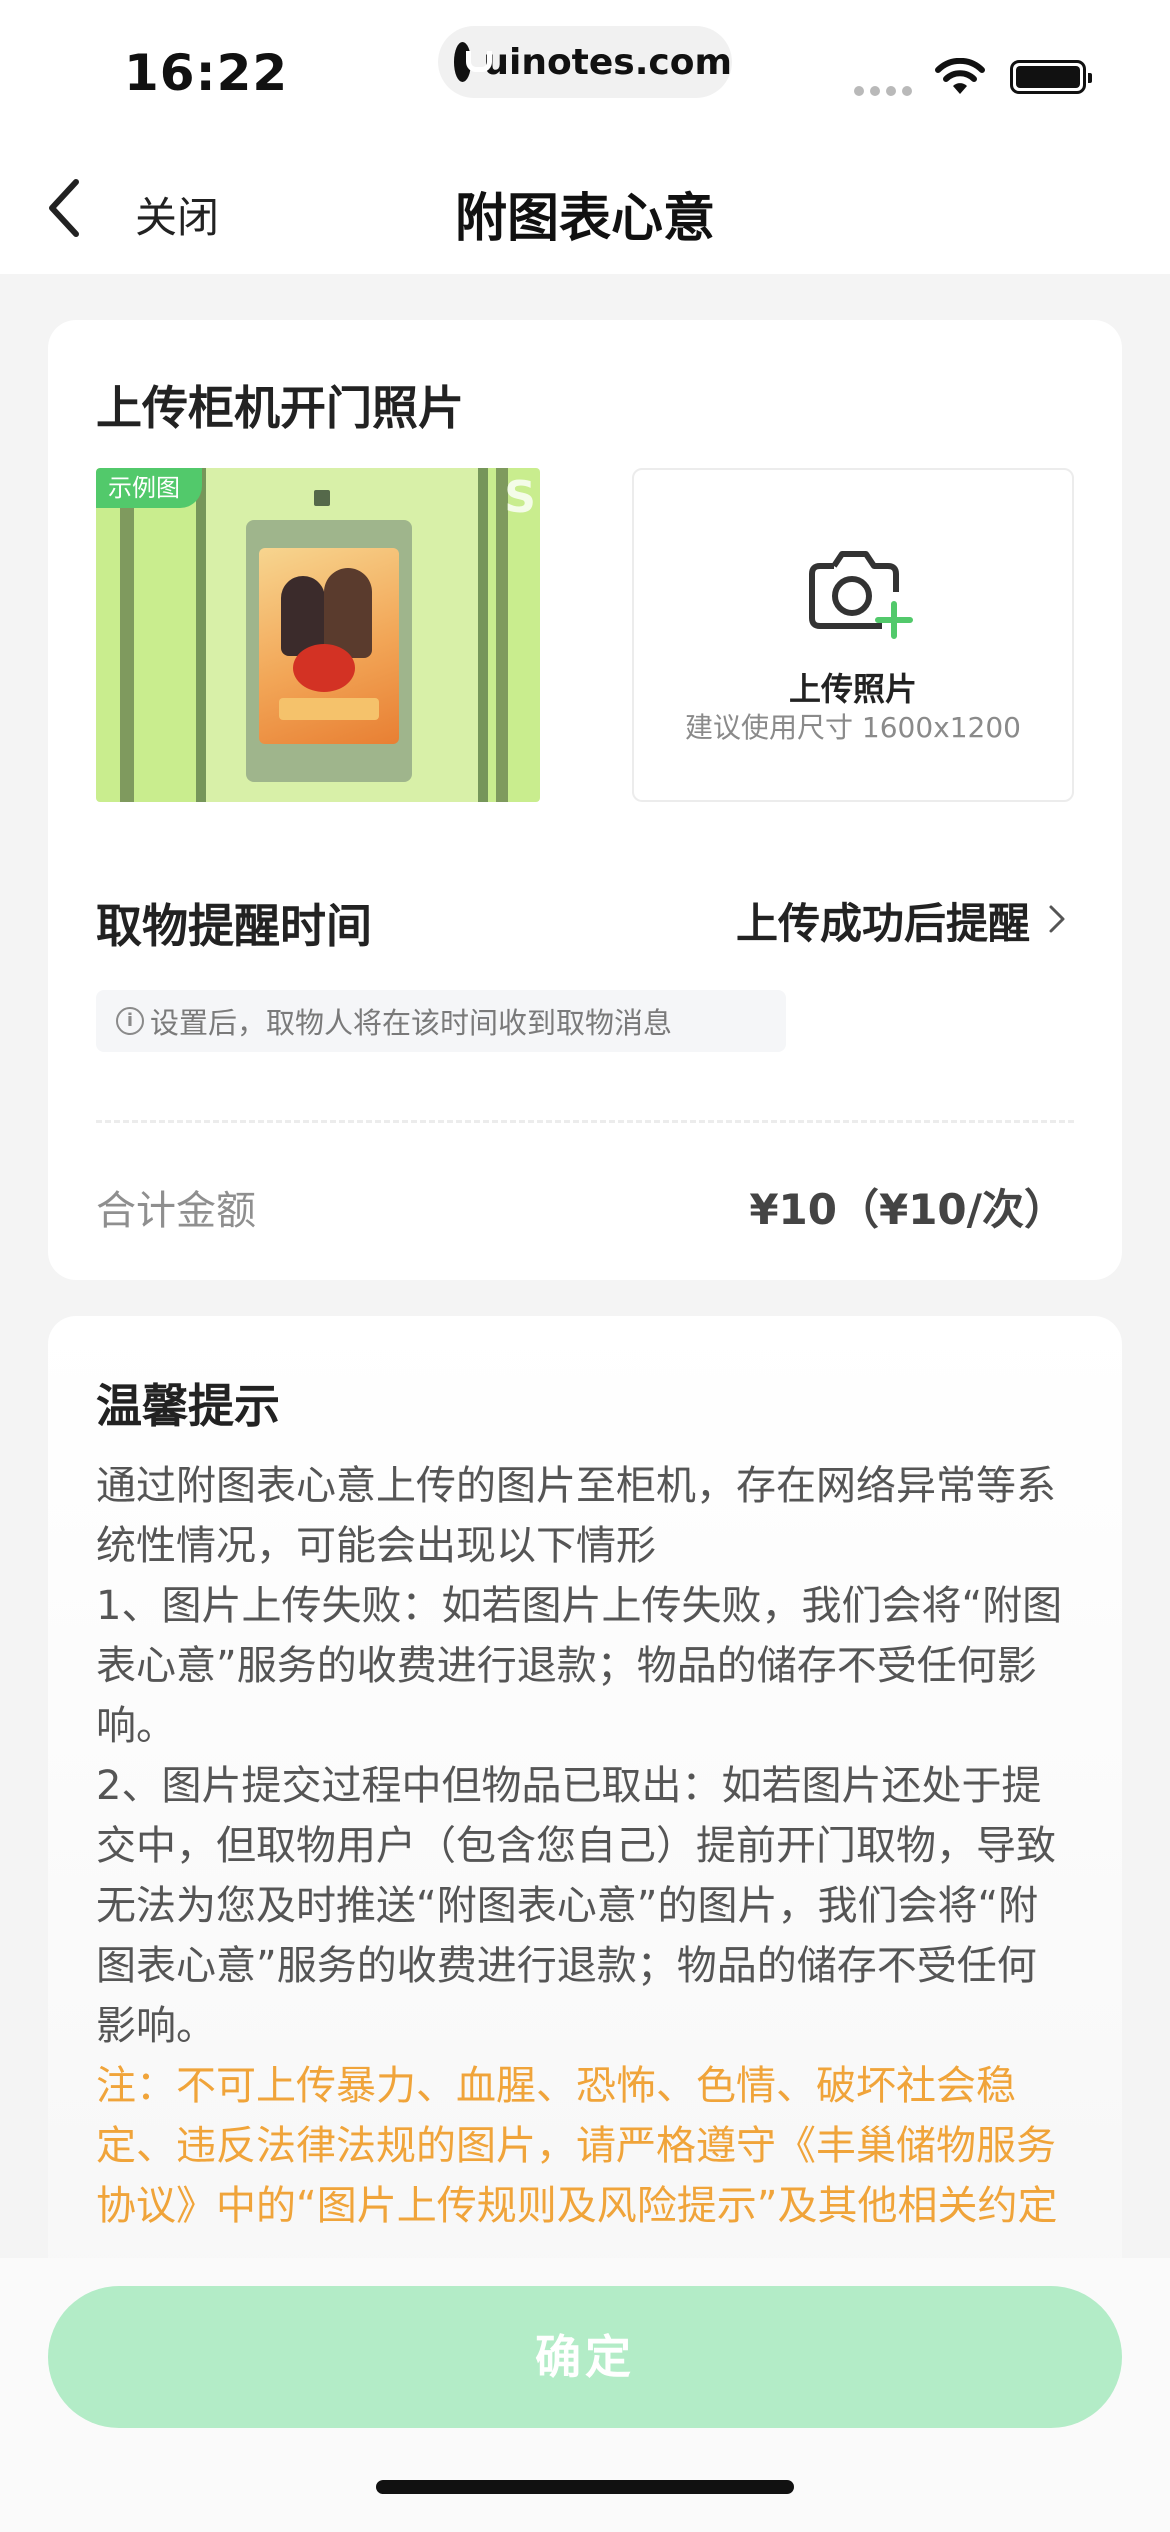  Describe the element at coordinates (861, 595) in the screenshot. I see `camera-plus-icon` at that location.